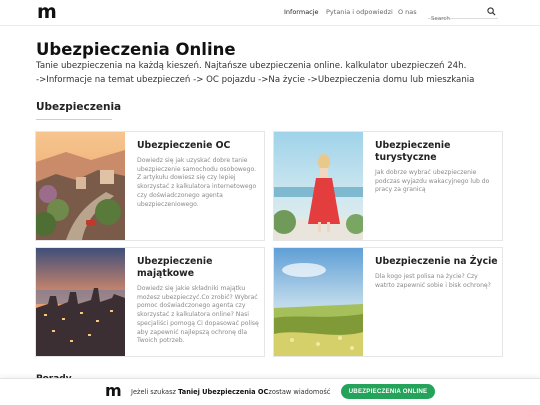 This screenshot has width=540, height=405. I want to click on woman-red-dress-photo, so click(318, 186).